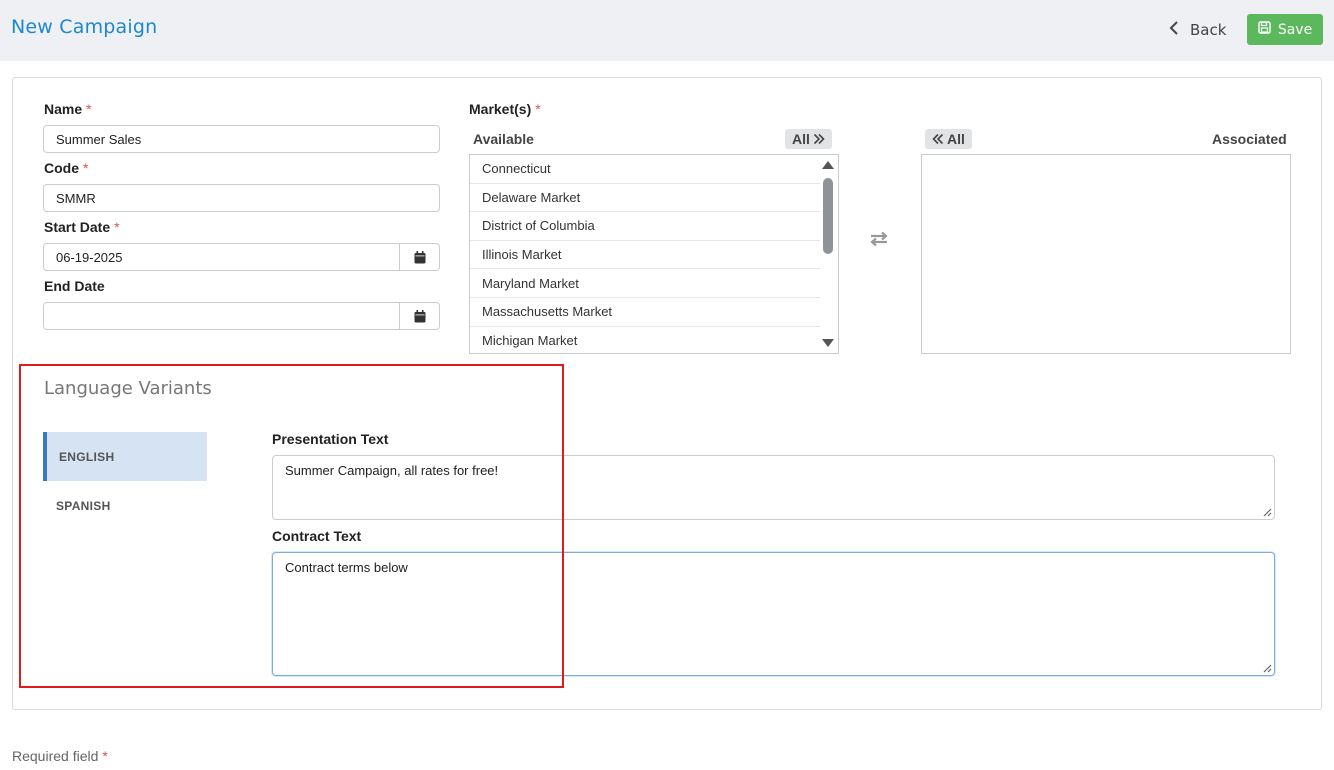 This screenshot has width=1334, height=770. I want to click on end-date-input, so click(221, 316).